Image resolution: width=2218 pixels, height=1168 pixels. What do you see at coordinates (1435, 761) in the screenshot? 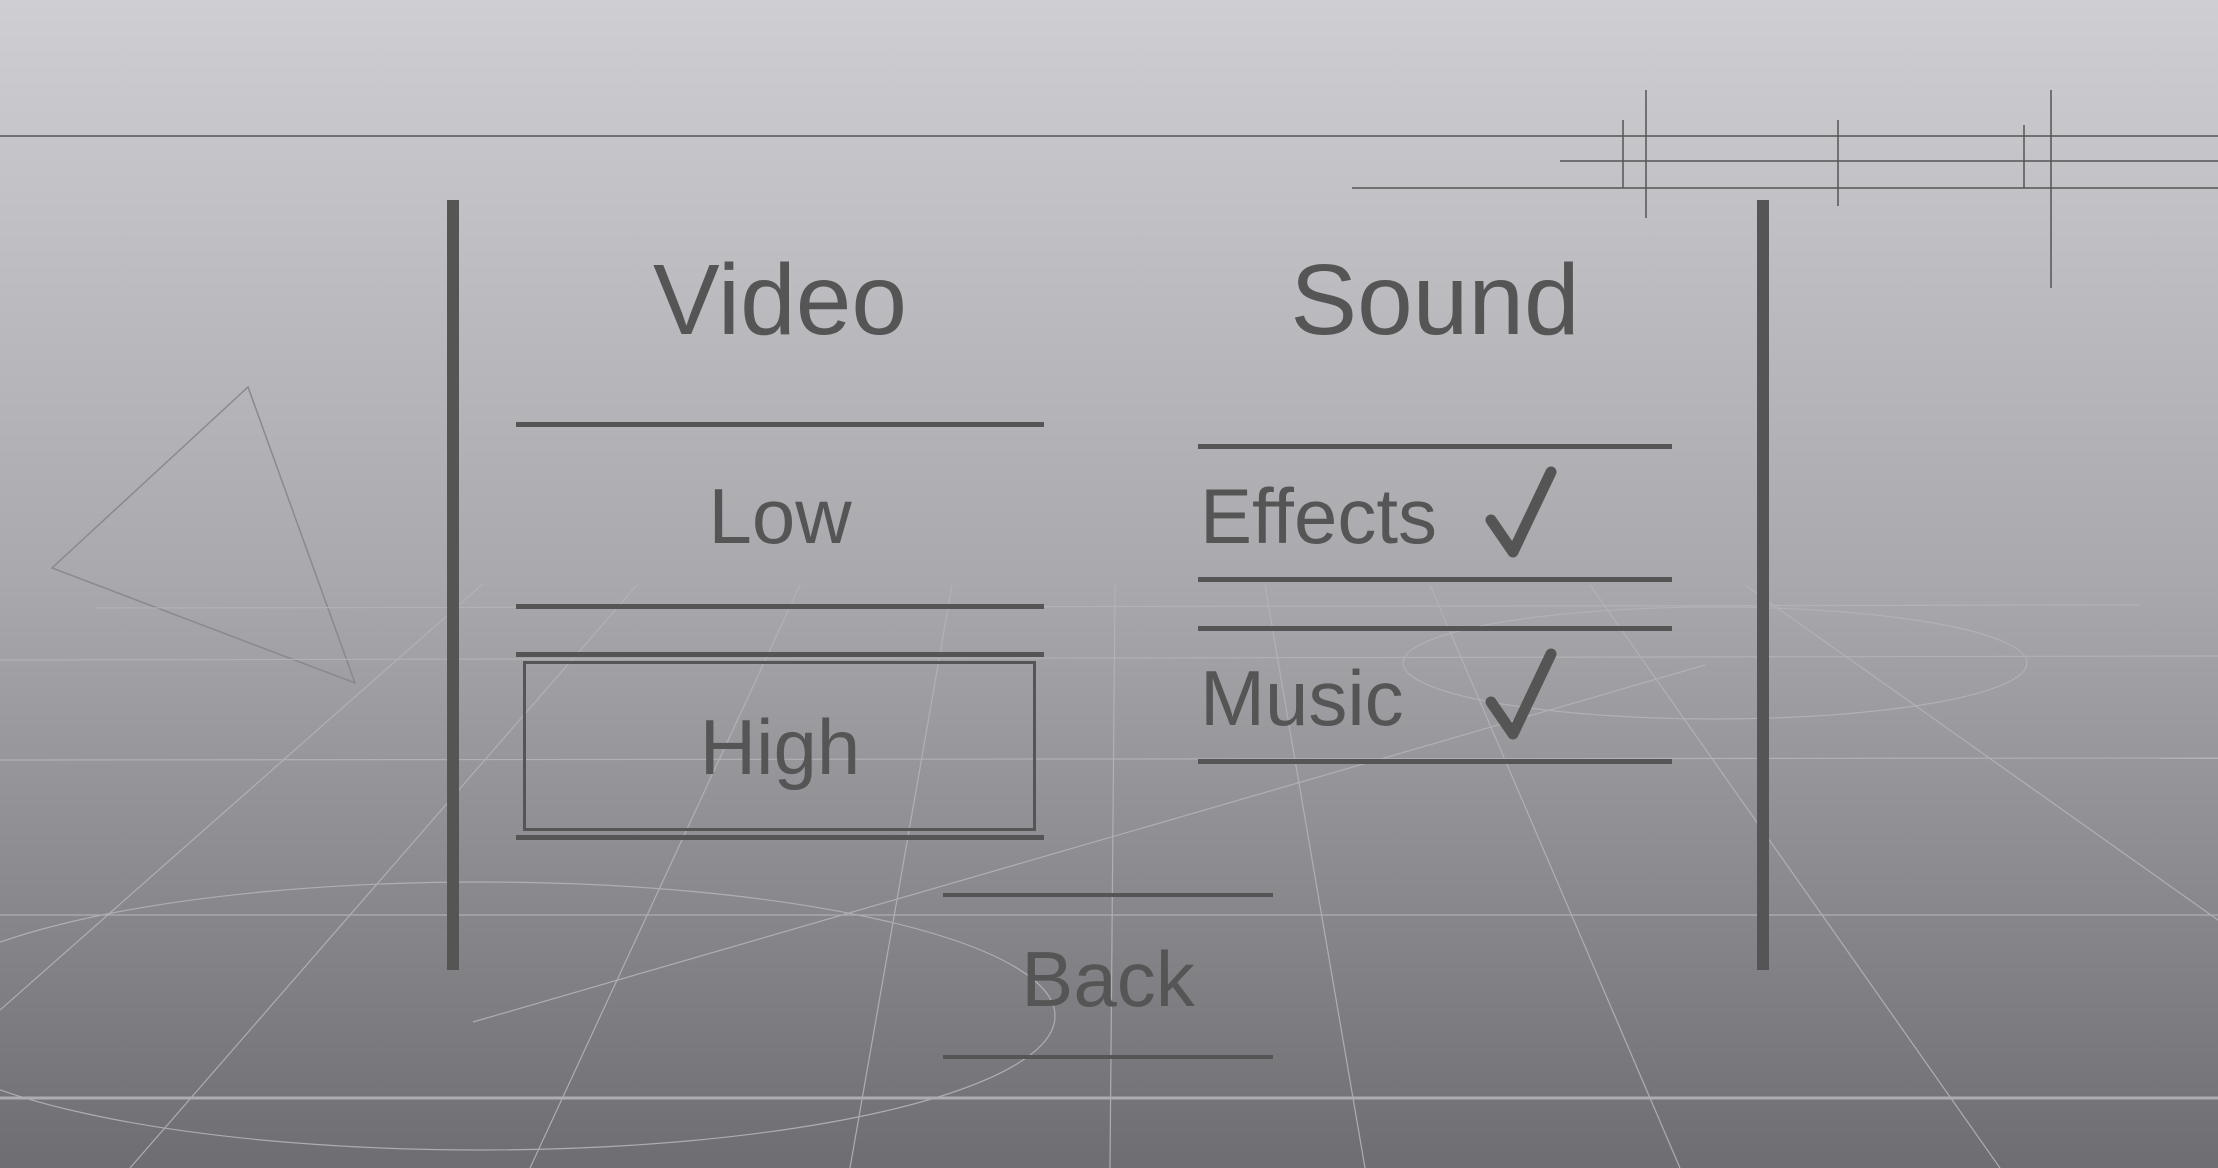
I see `music-bottom-rule` at bounding box center [1435, 761].